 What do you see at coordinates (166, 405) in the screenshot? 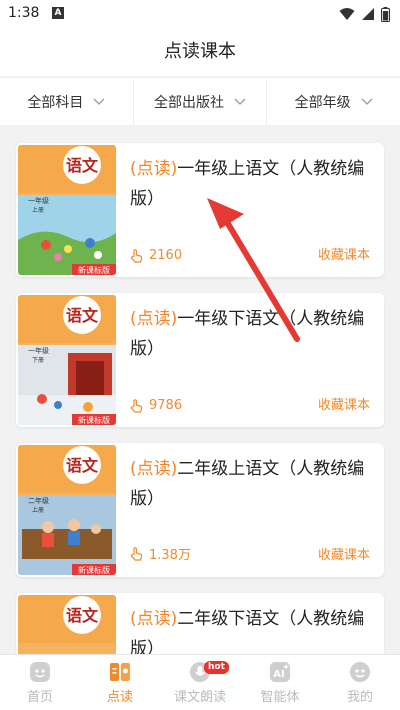
I see `read-count-value: 9786` at bounding box center [166, 405].